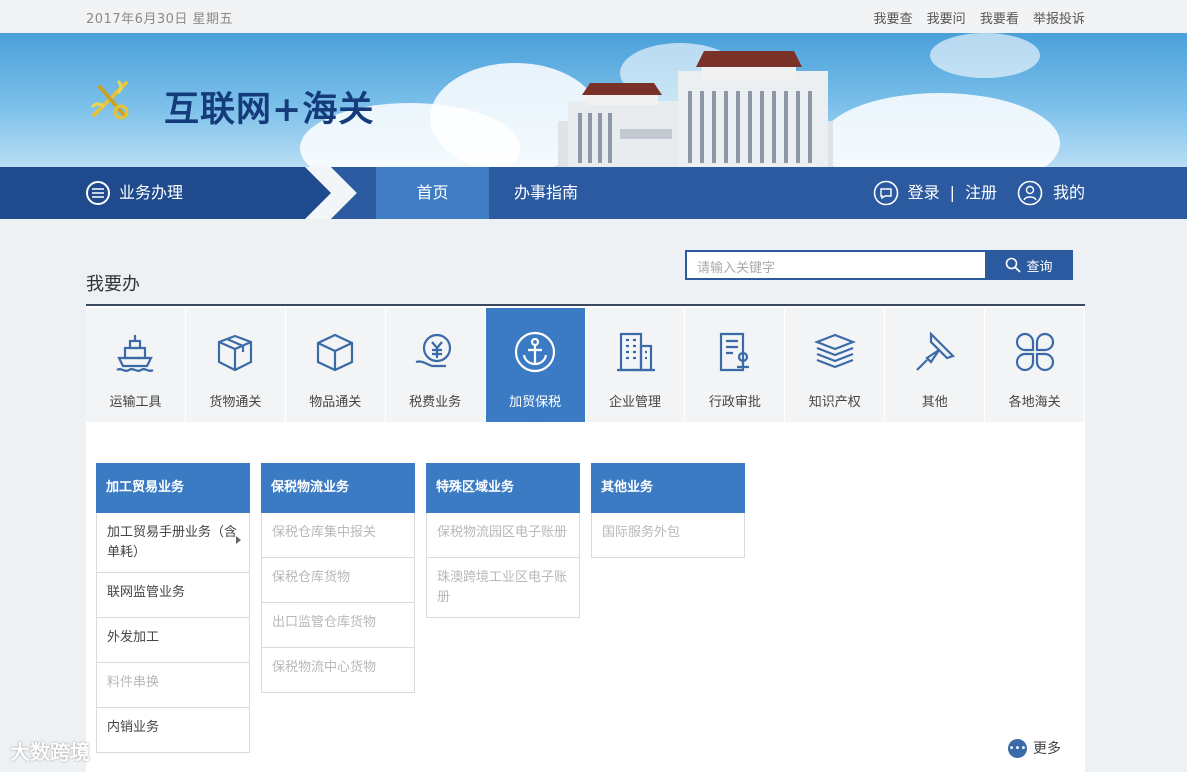 The image size is (1187, 772). Describe the element at coordinates (338, 535) in the screenshot. I see `list-item: 保税仓库集中报关` at that location.